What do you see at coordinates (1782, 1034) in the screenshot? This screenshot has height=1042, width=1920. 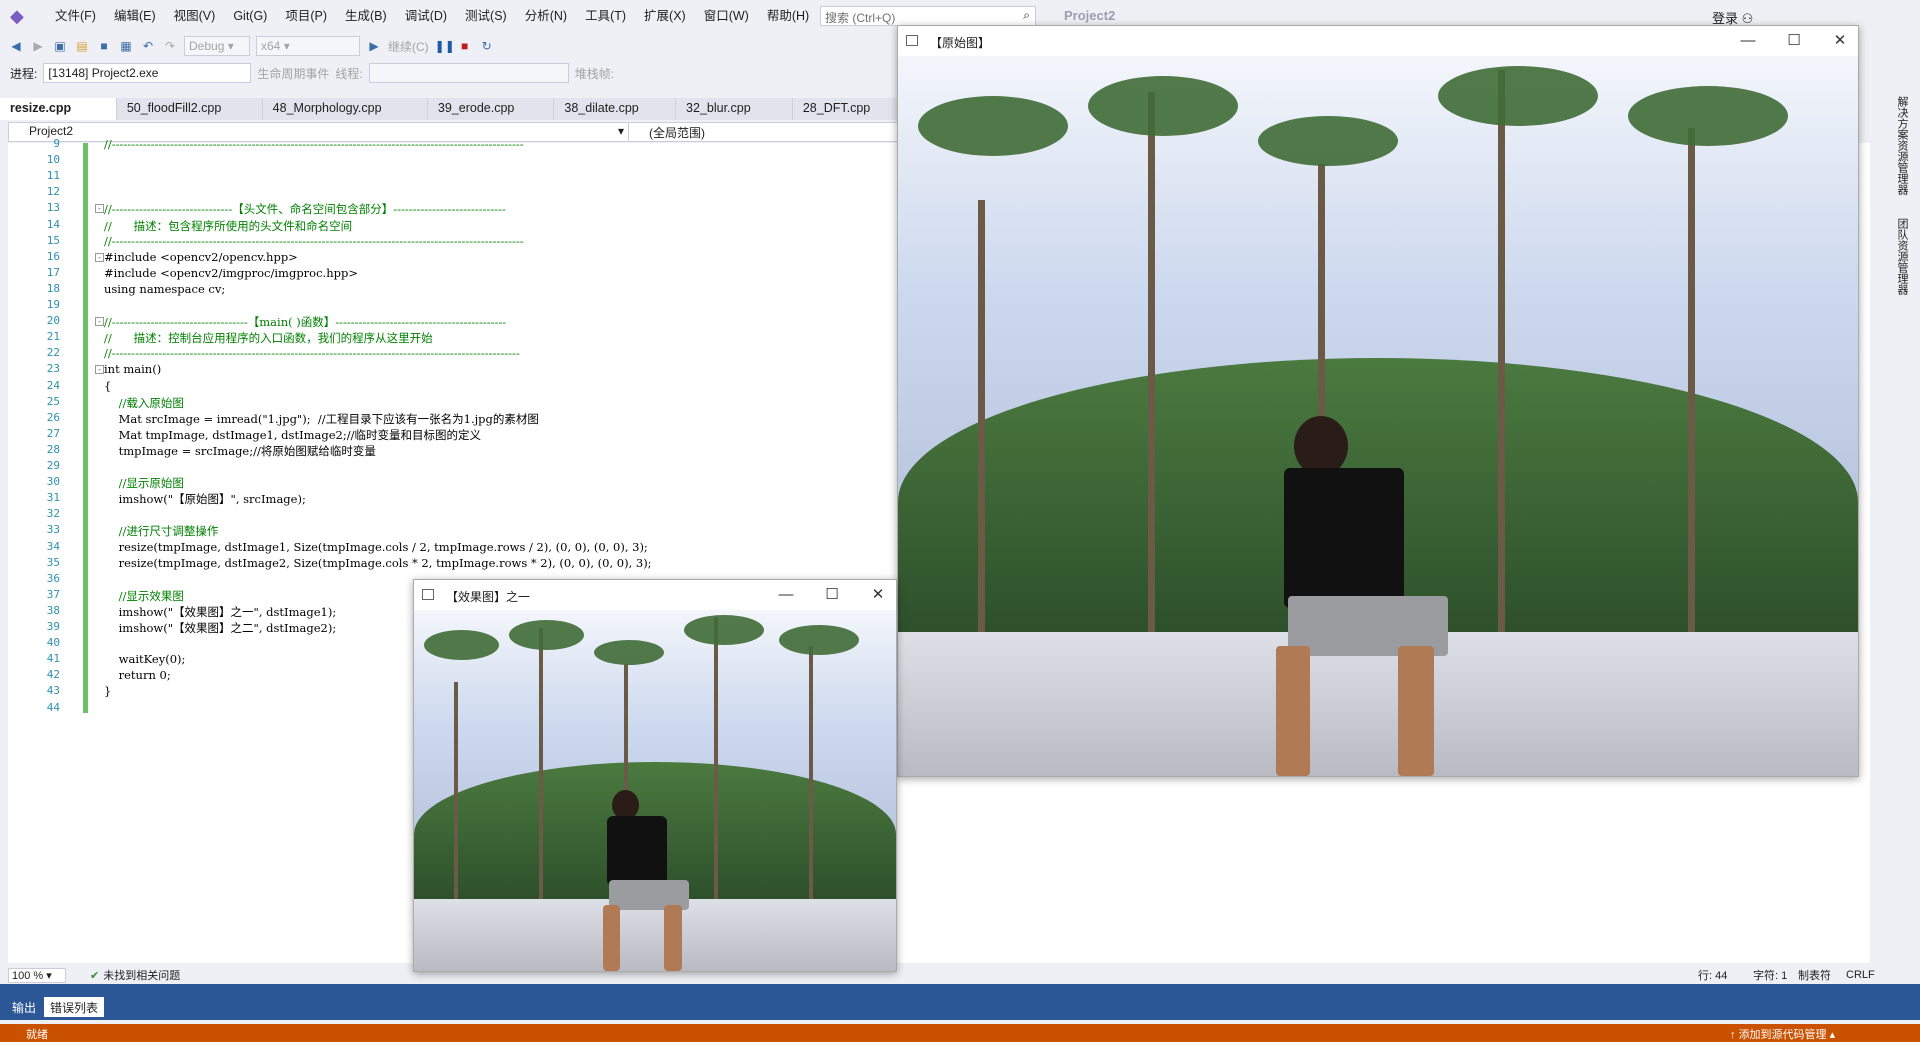 I see `add-source-control-button: ↑ 添加到源代码管理 ▴` at bounding box center [1782, 1034].